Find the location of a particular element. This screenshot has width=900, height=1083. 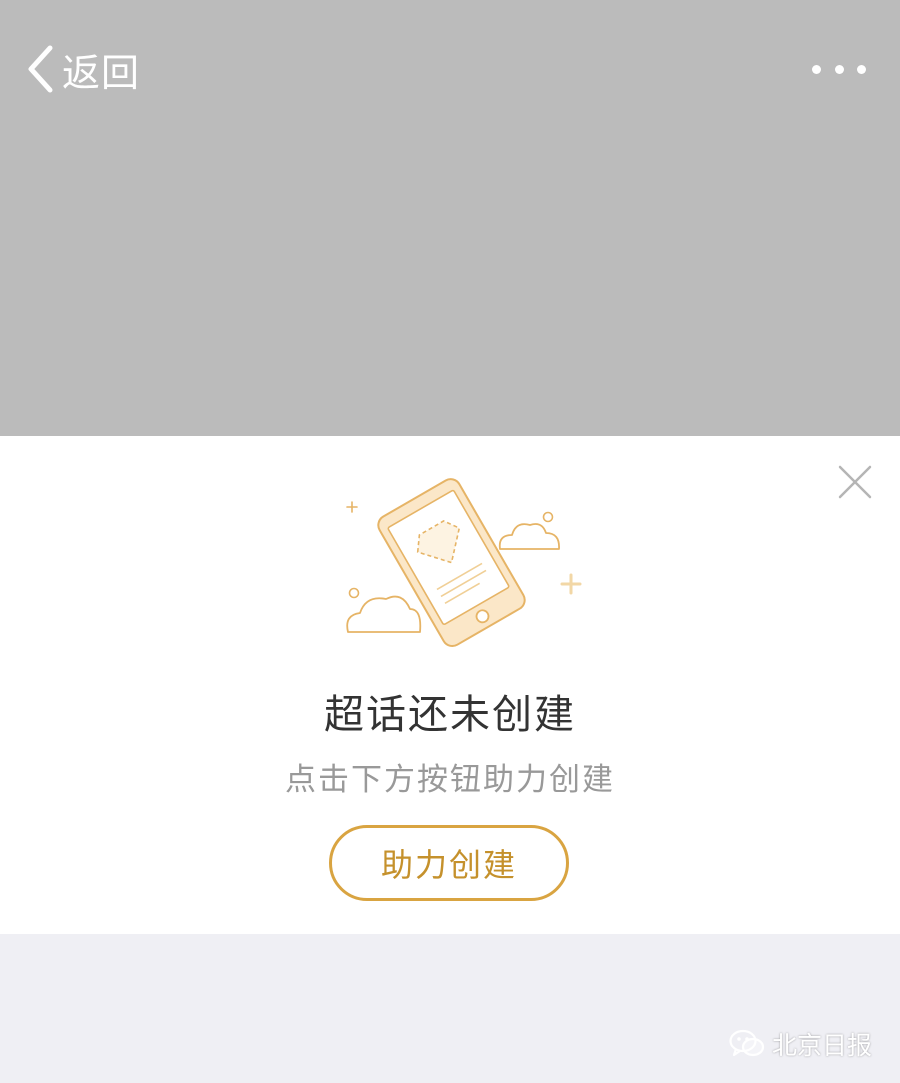

wechat-icon is located at coordinates (747, 1043).